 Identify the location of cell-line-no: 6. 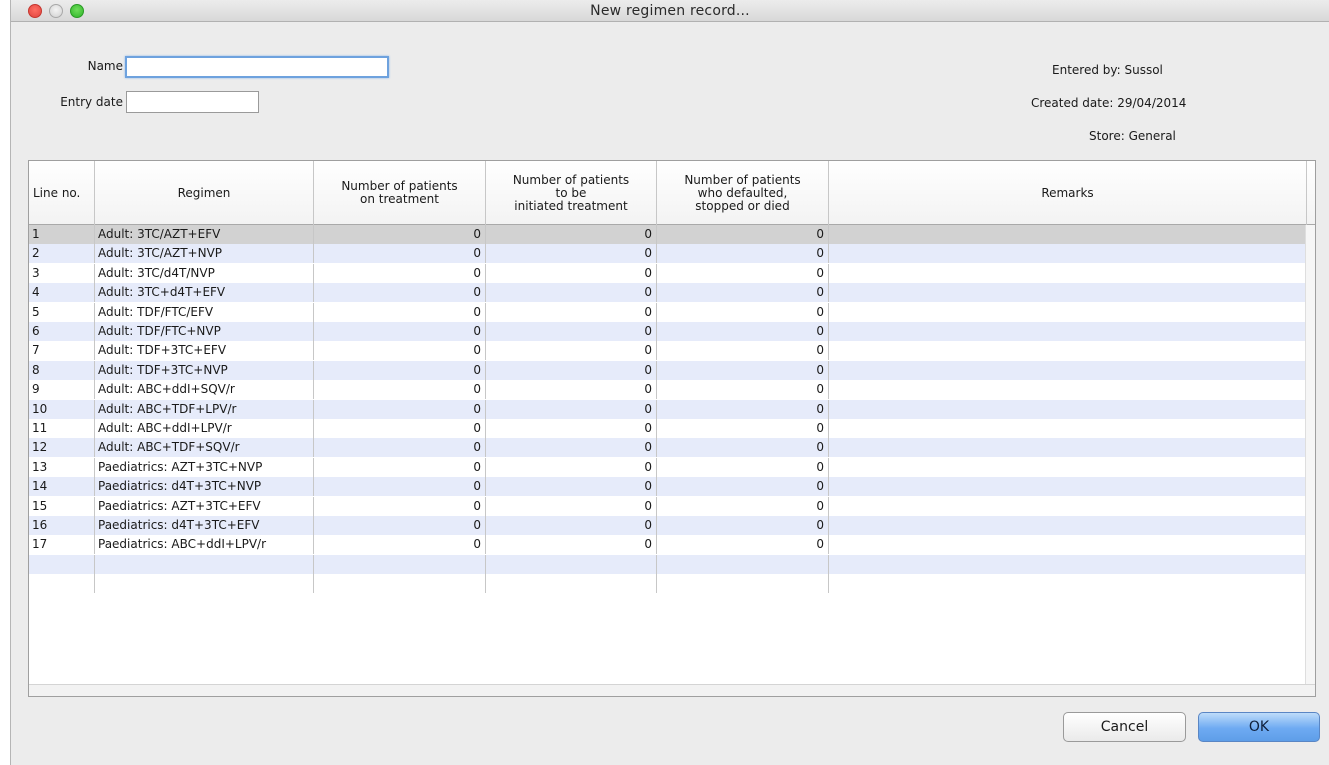
(62, 331).